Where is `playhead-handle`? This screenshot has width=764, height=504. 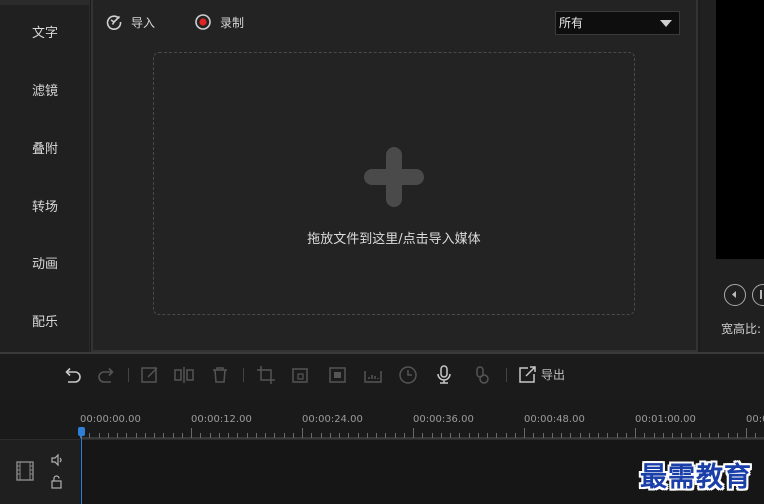
playhead-handle is located at coordinates (81, 431).